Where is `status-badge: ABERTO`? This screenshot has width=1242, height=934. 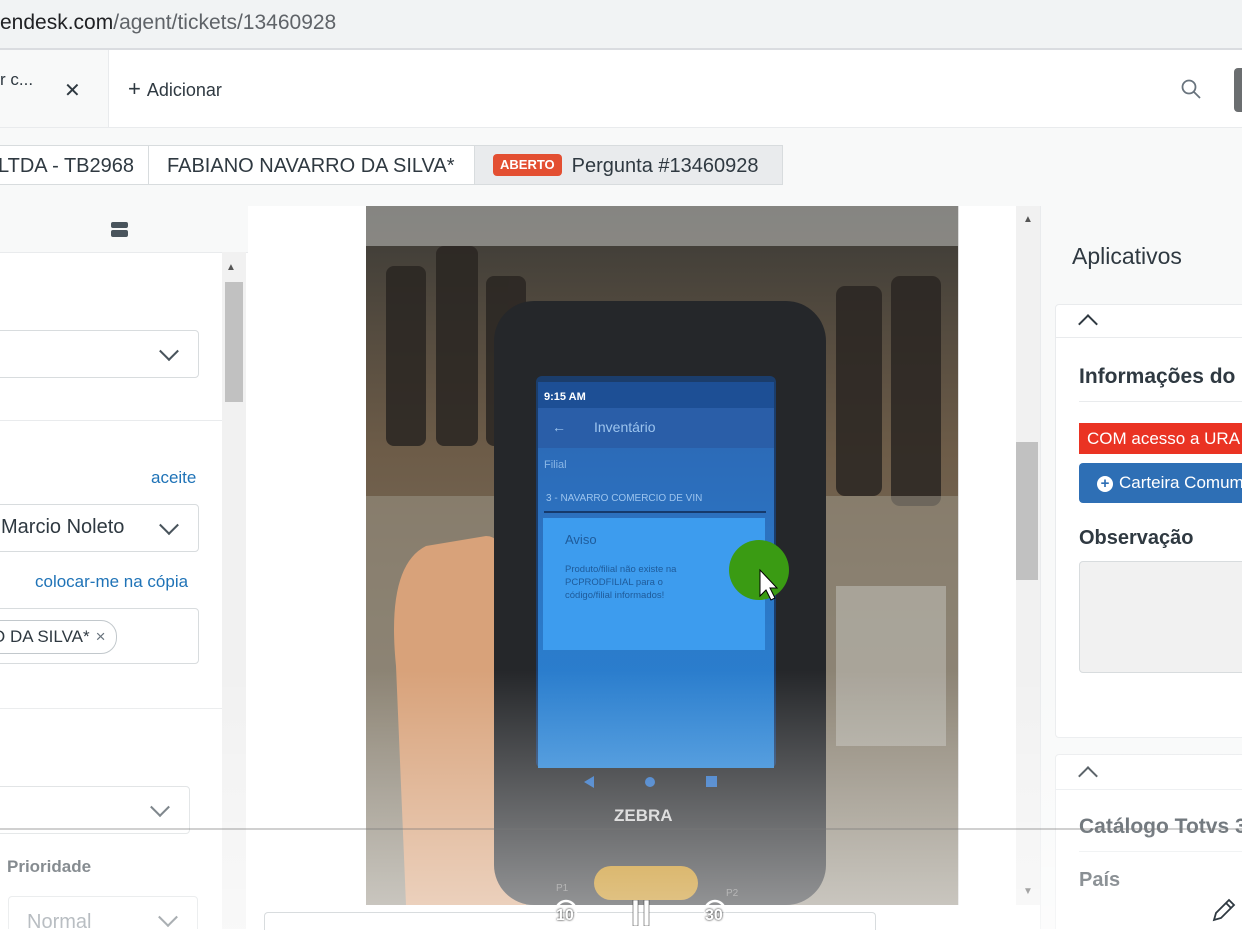 status-badge: ABERTO is located at coordinates (527, 164).